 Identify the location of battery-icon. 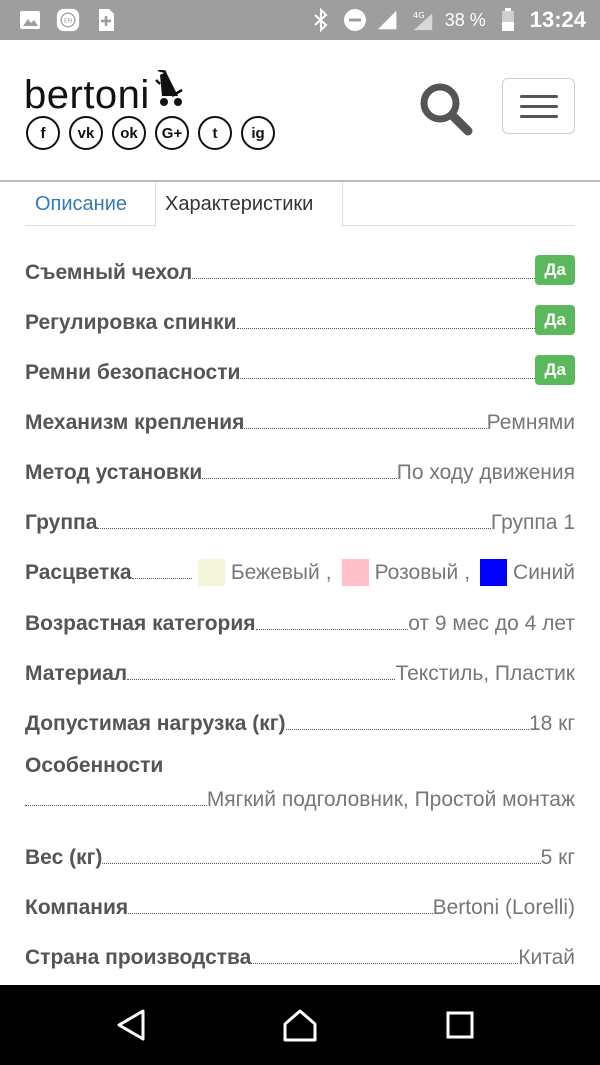
(508, 20).